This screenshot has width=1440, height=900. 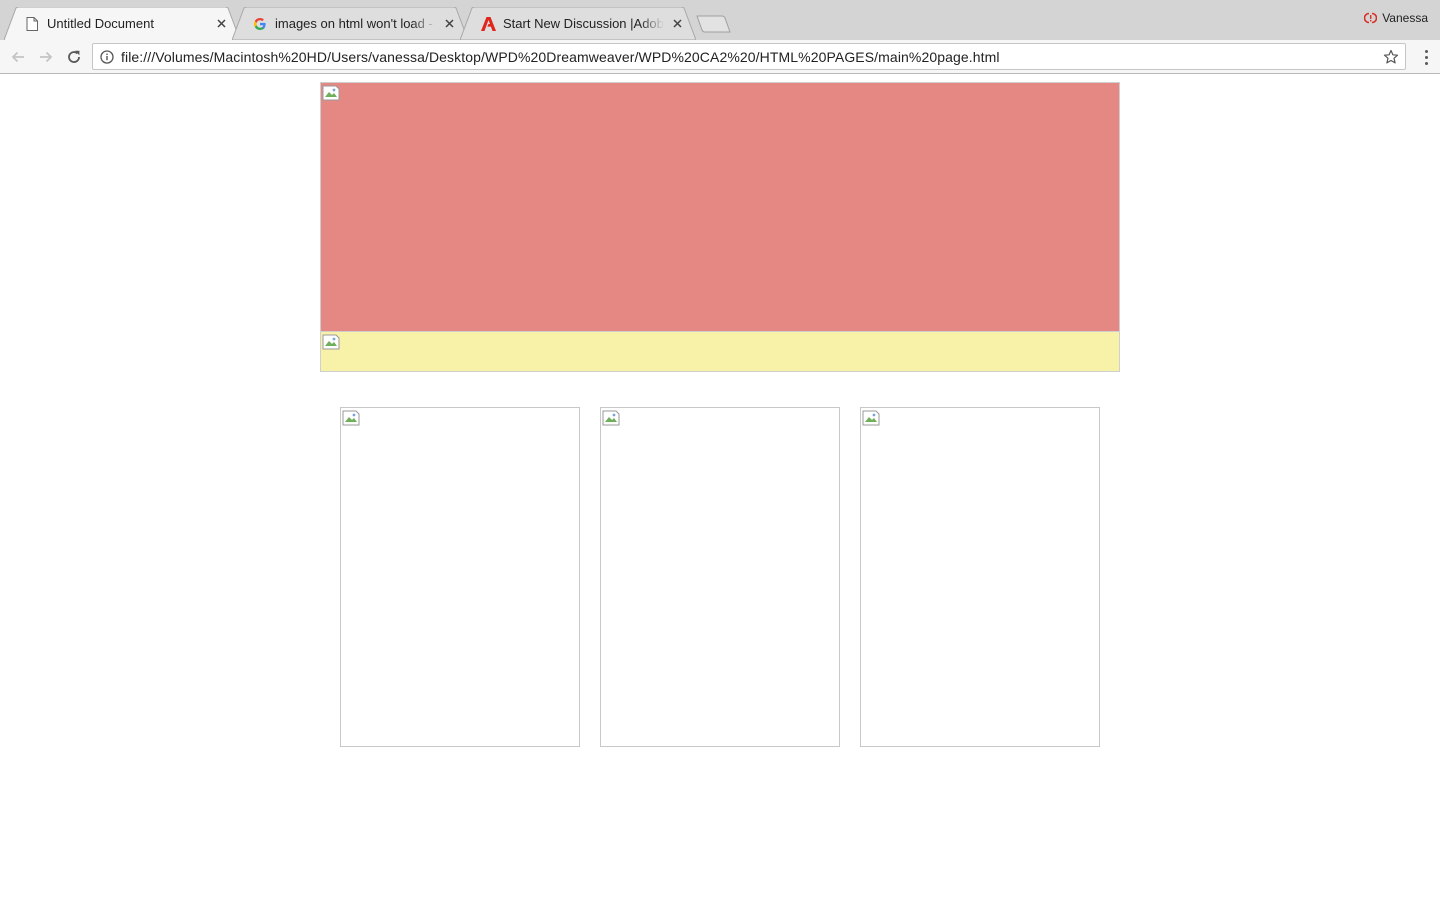 What do you see at coordinates (1405, 18) in the screenshot?
I see `profile-name: Vanessa` at bounding box center [1405, 18].